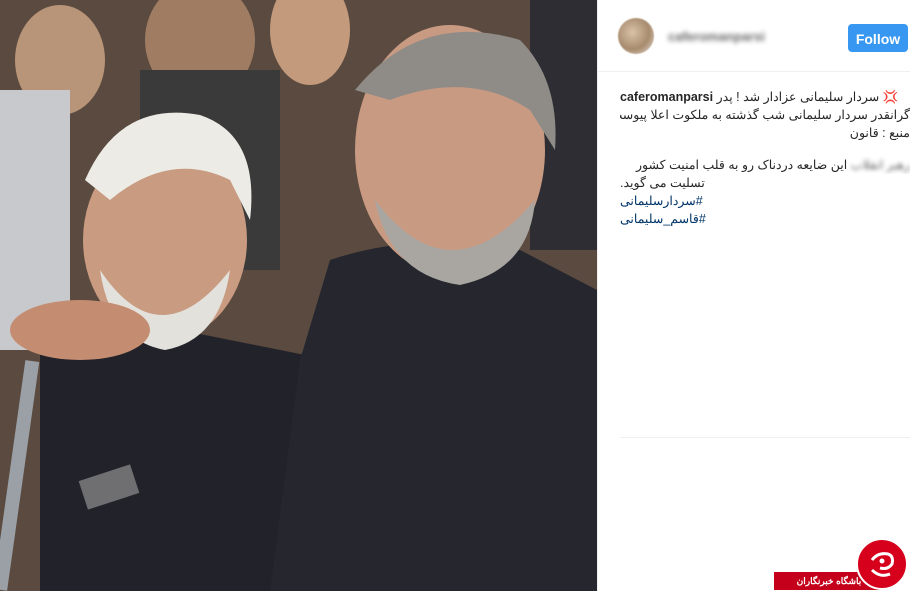 The image size is (910, 593). Describe the element at coordinates (879, 133) in the screenshot. I see `caption-line-3: منبع : قانون` at that location.